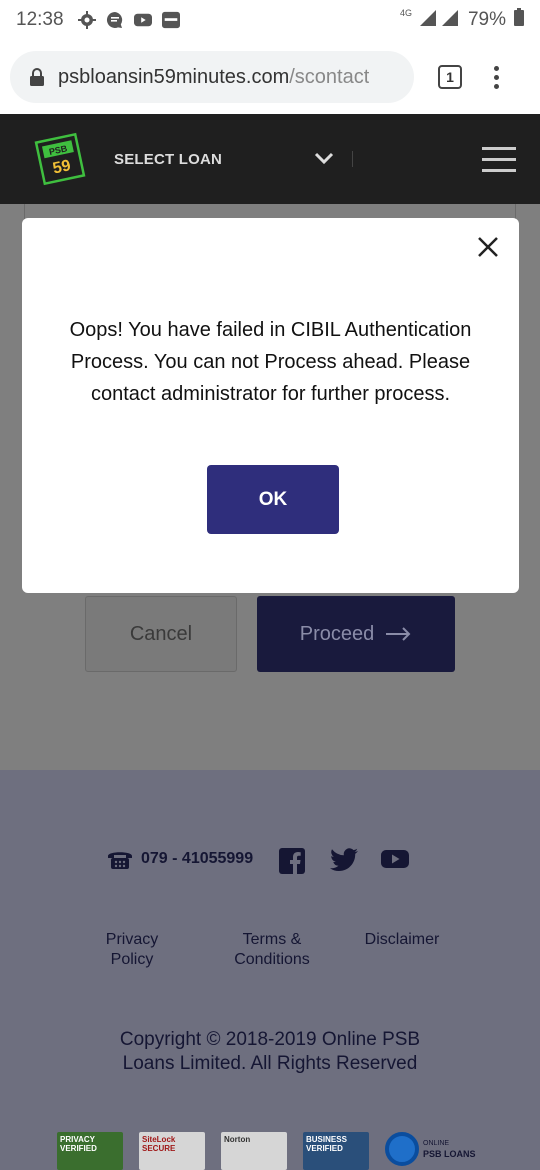 The width and height of the screenshot is (540, 1170). I want to click on signal-icon, so click(439, 20).